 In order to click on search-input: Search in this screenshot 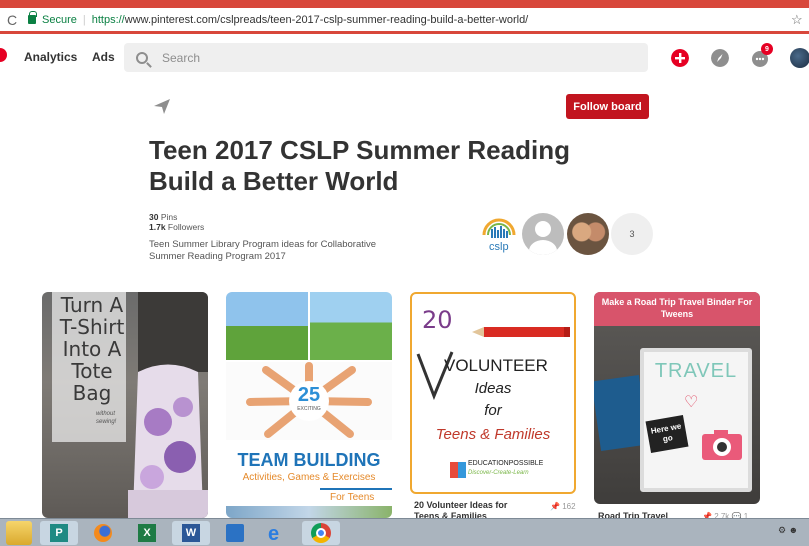, I will do `click(386, 57)`.